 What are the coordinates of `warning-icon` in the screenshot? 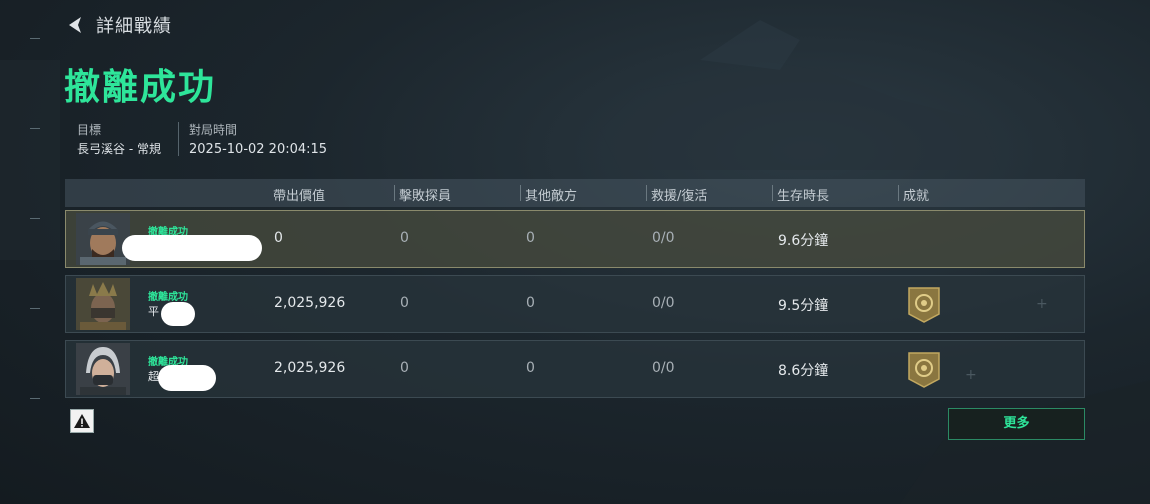 It's located at (82, 421).